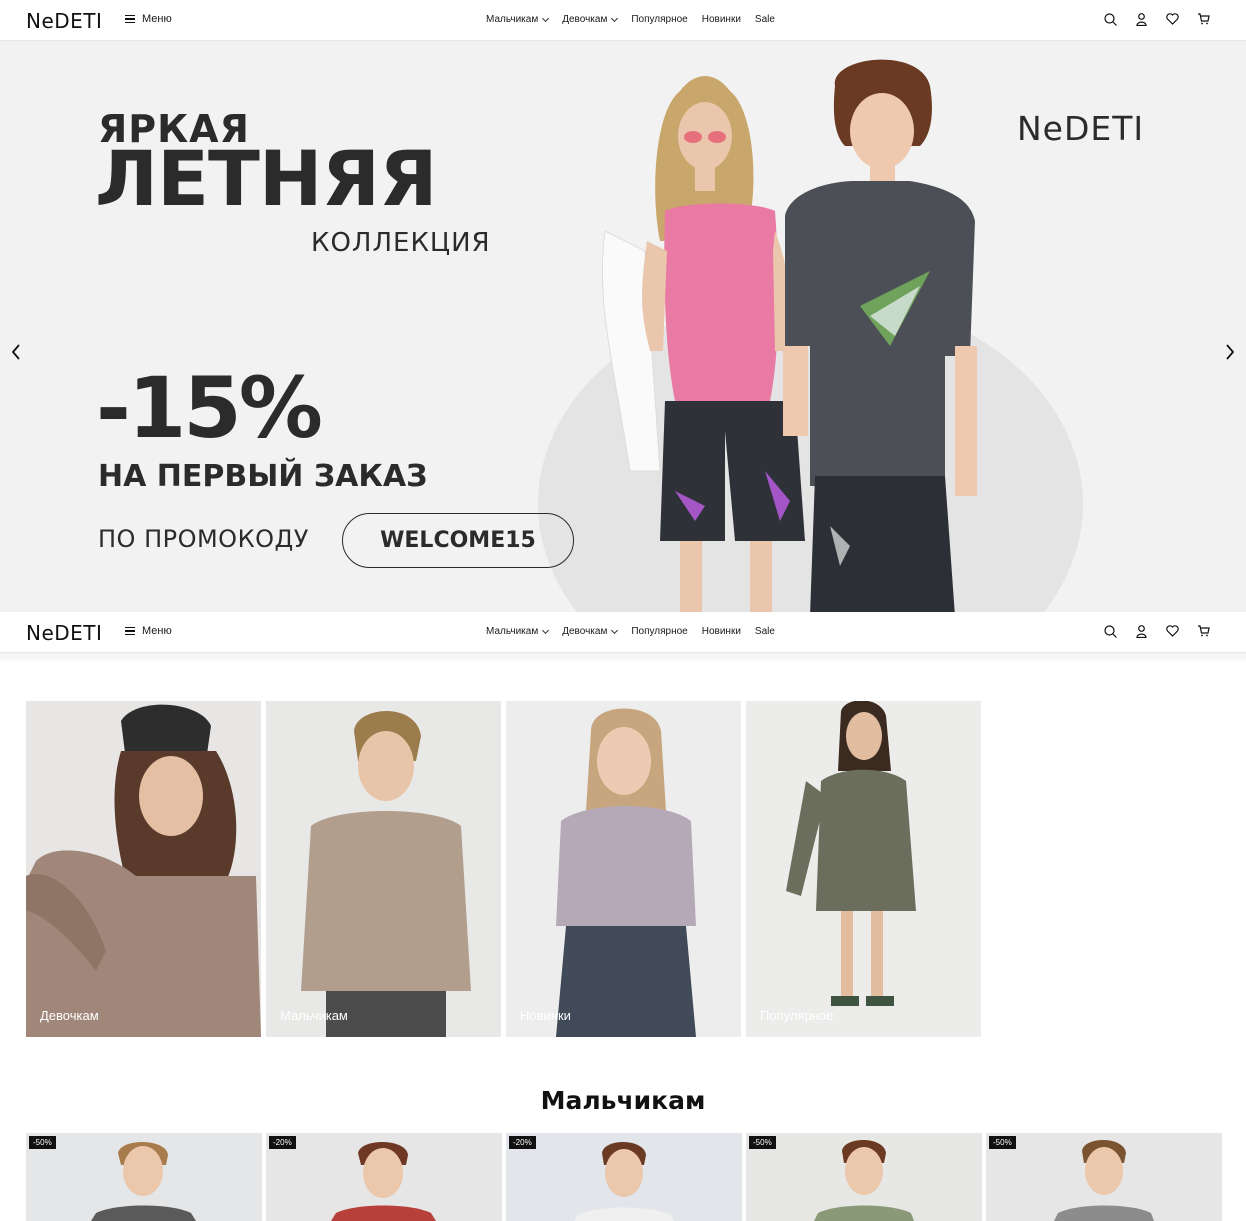  I want to click on category-label: Новинки, so click(545, 1015).